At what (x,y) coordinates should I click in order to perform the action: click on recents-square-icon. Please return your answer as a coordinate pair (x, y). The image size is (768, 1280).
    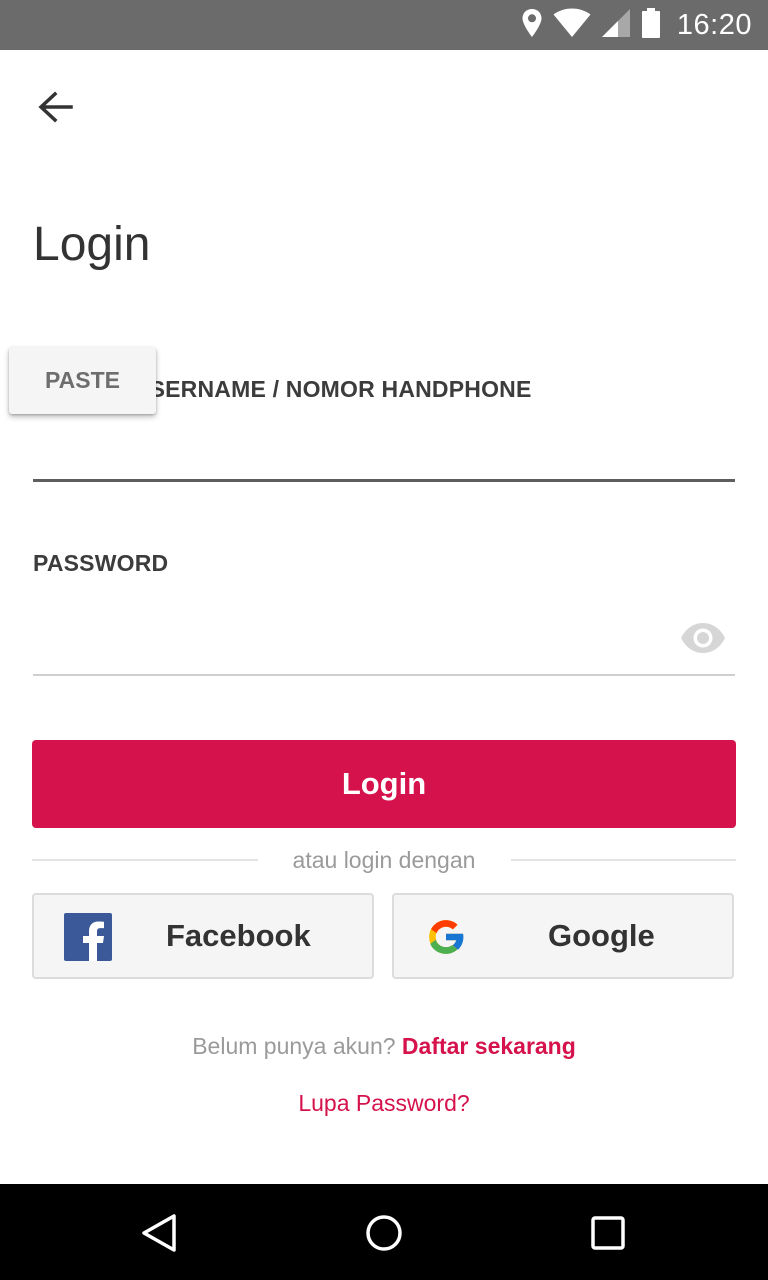
    Looking at the image, I should click on (608, 1233).